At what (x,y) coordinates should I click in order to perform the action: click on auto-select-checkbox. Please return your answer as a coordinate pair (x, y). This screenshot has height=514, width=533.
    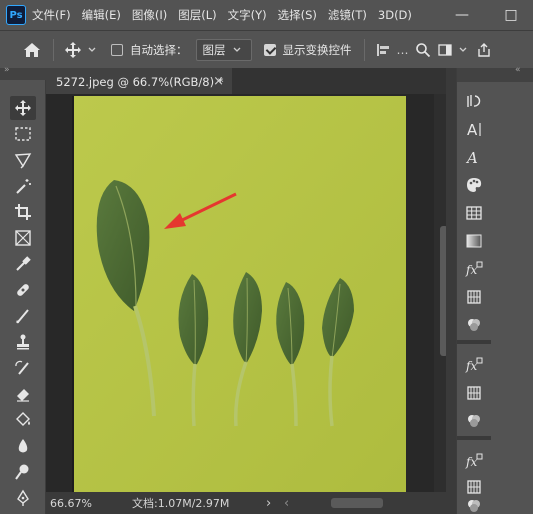
    Looking at the image, I should click on (117, 49).